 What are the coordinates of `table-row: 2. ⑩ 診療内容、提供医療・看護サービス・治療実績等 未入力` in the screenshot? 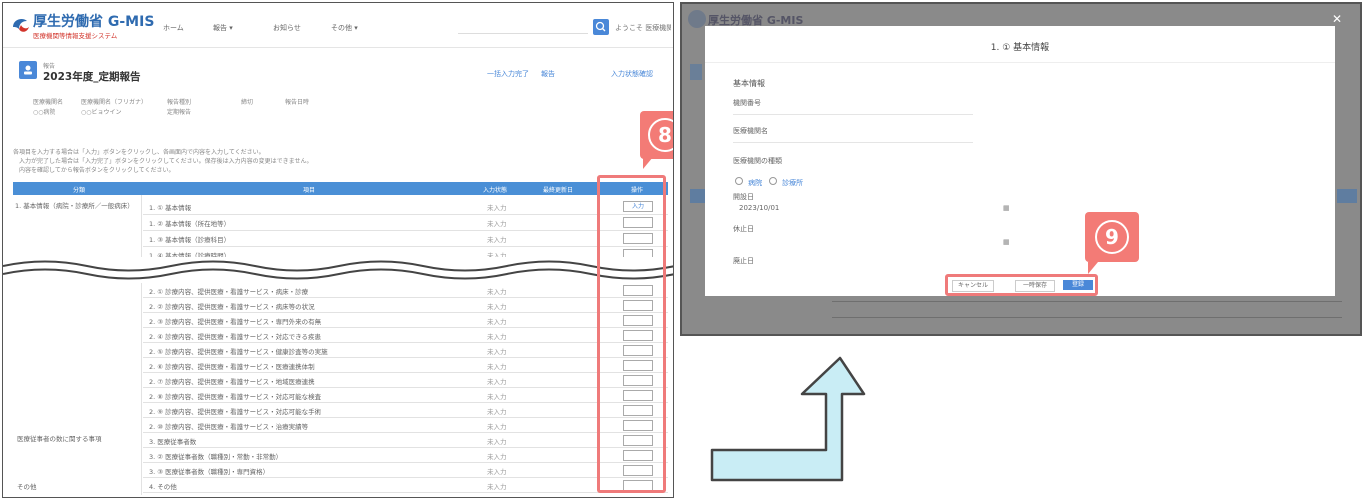 It's located at (405, 425).